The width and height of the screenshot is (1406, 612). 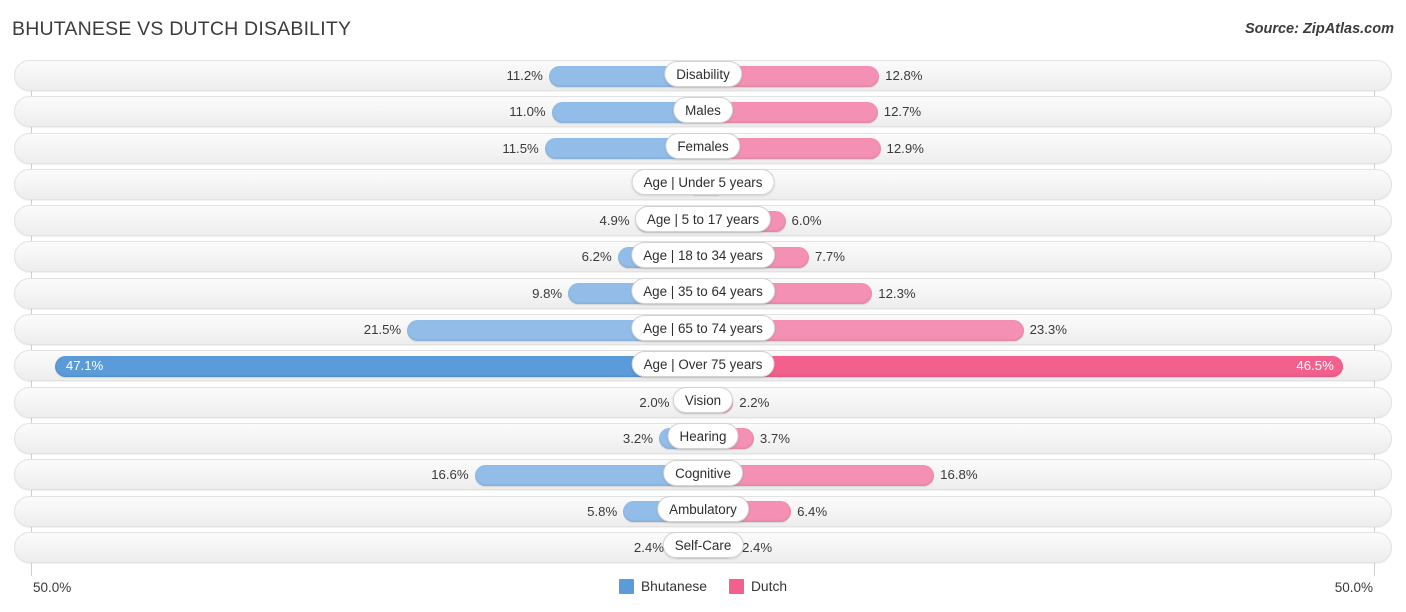 What do you see at coordinates (703, 472) in the screenshot?
I see `category-label-pill: Cognitive` at bounding box center [703, 472].